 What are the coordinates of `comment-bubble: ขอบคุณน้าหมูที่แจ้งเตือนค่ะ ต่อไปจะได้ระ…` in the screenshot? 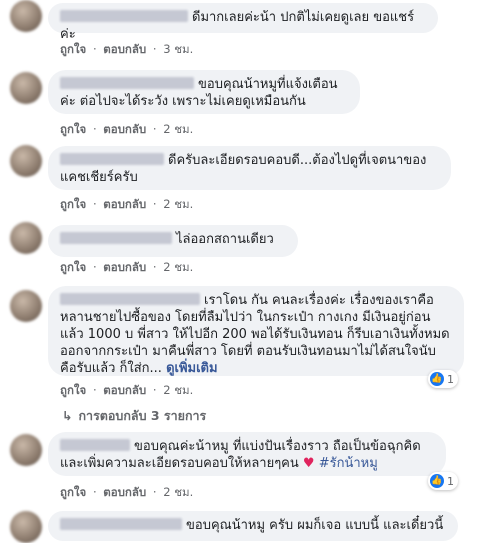 It's located at (204, 92).